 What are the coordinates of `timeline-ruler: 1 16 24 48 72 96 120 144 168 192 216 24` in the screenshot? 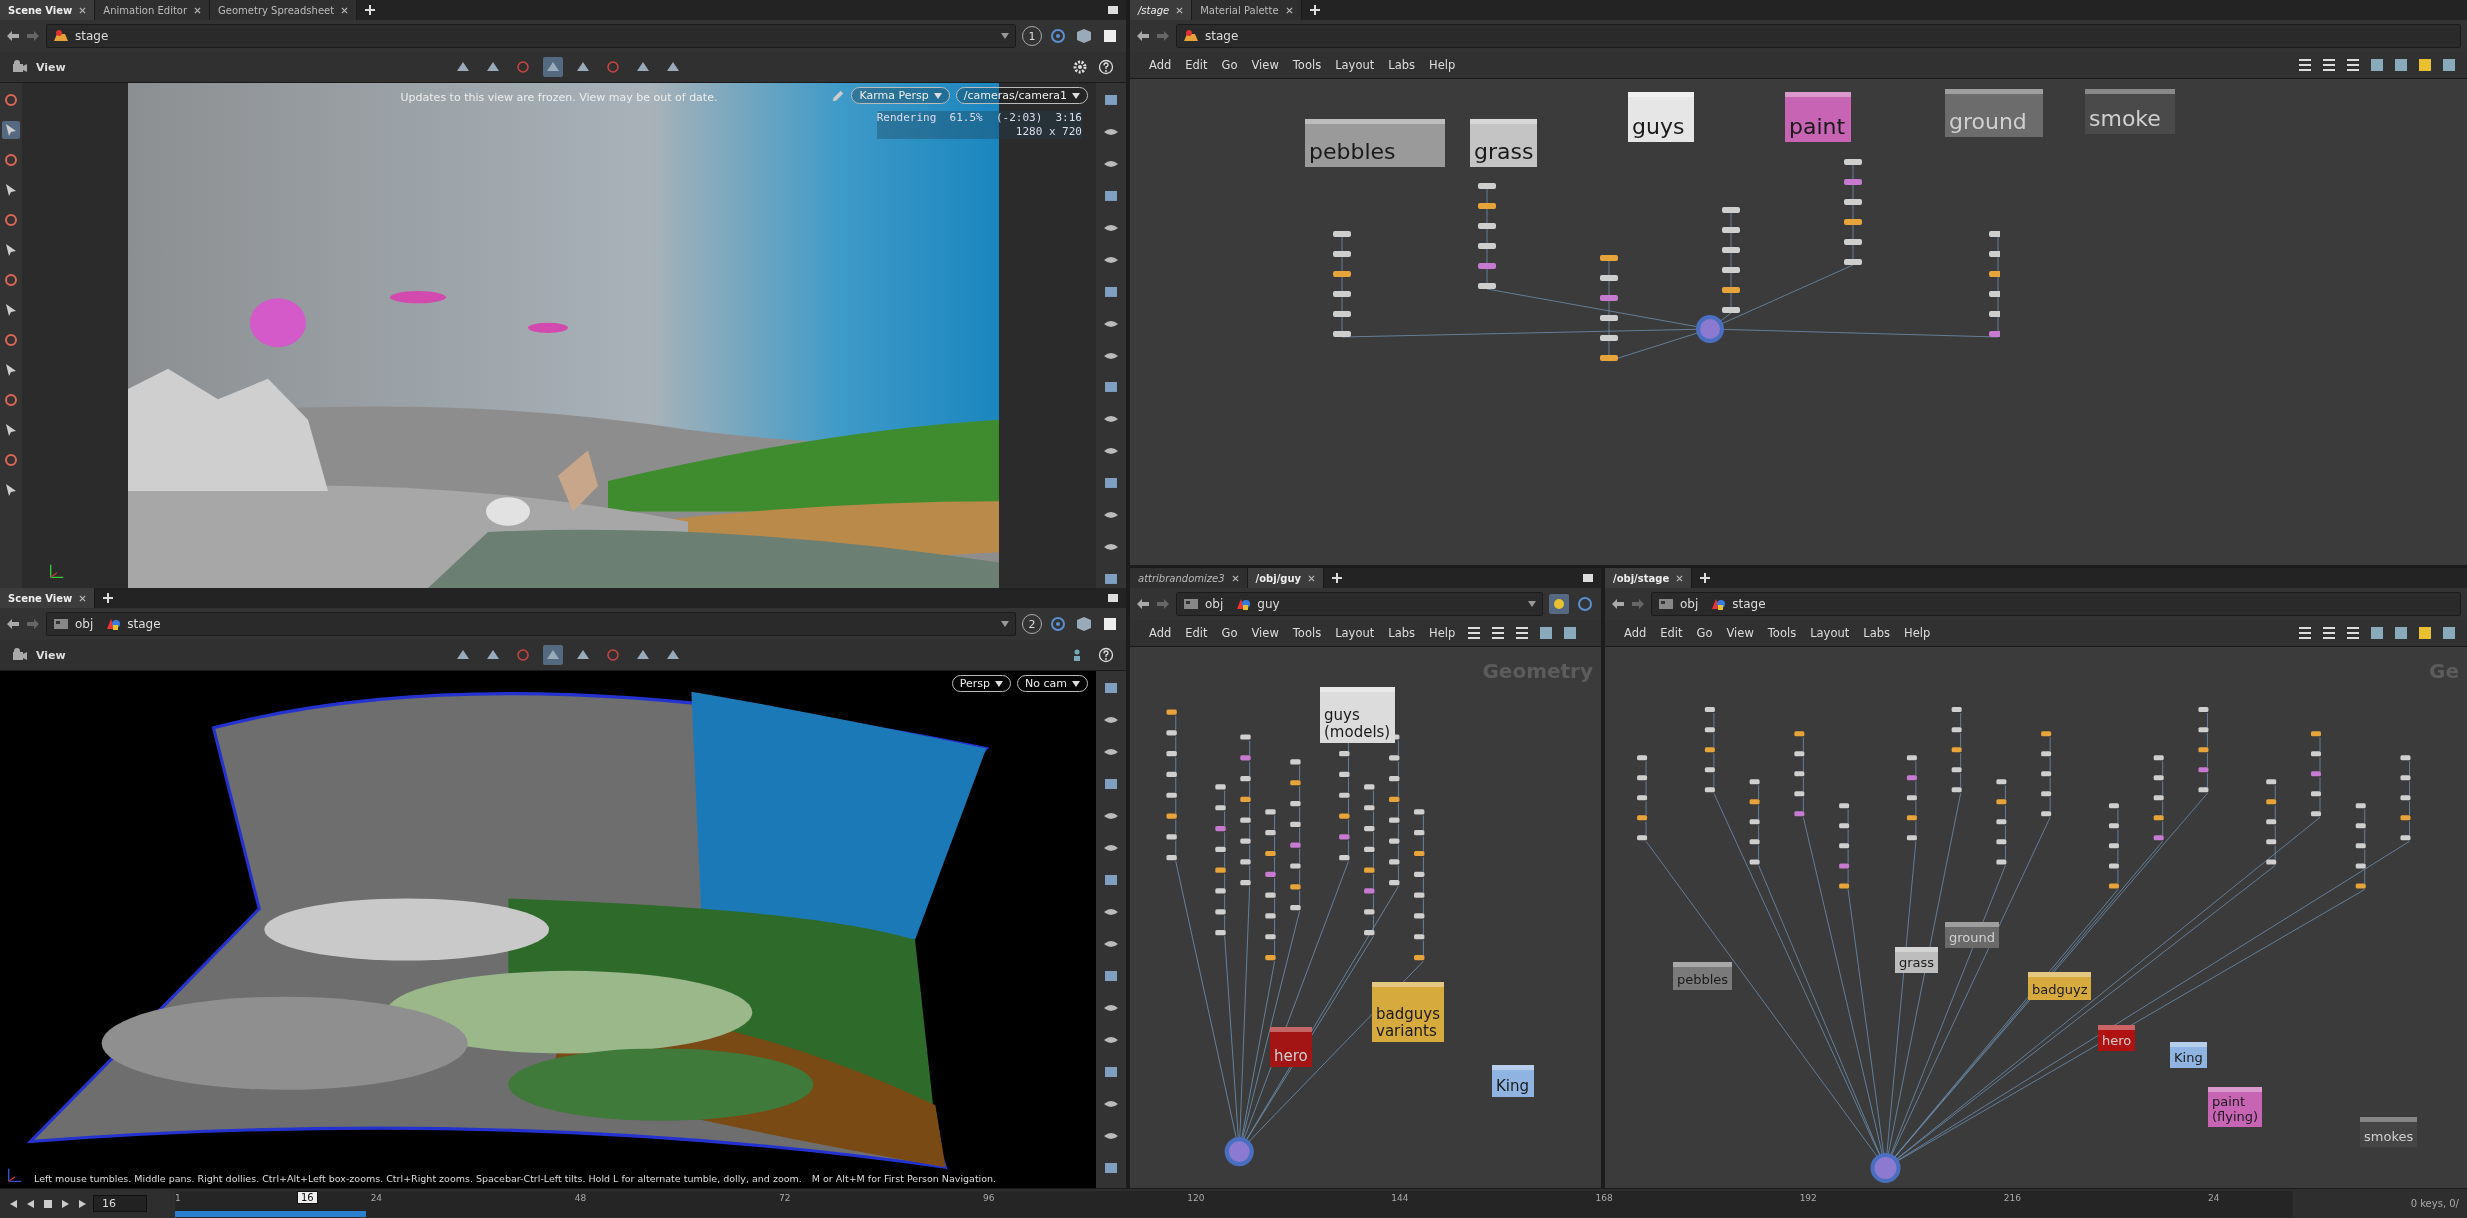 It's located at (1234, 1203).